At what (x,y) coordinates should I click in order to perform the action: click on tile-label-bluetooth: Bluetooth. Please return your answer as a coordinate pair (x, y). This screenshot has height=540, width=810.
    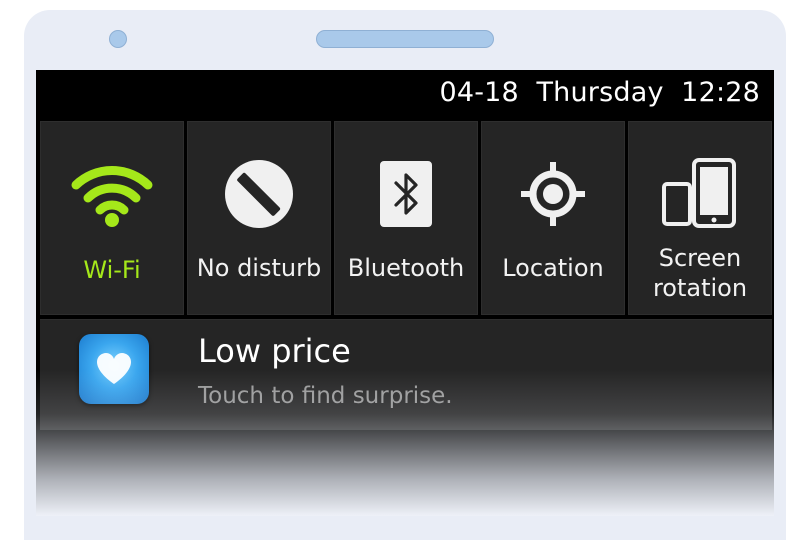
    Looking at the image, I should click on (406, 268).